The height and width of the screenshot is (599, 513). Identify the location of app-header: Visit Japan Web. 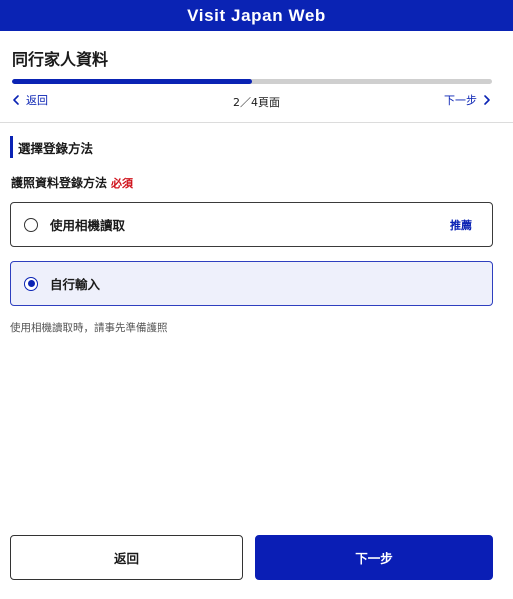
(256, 15).